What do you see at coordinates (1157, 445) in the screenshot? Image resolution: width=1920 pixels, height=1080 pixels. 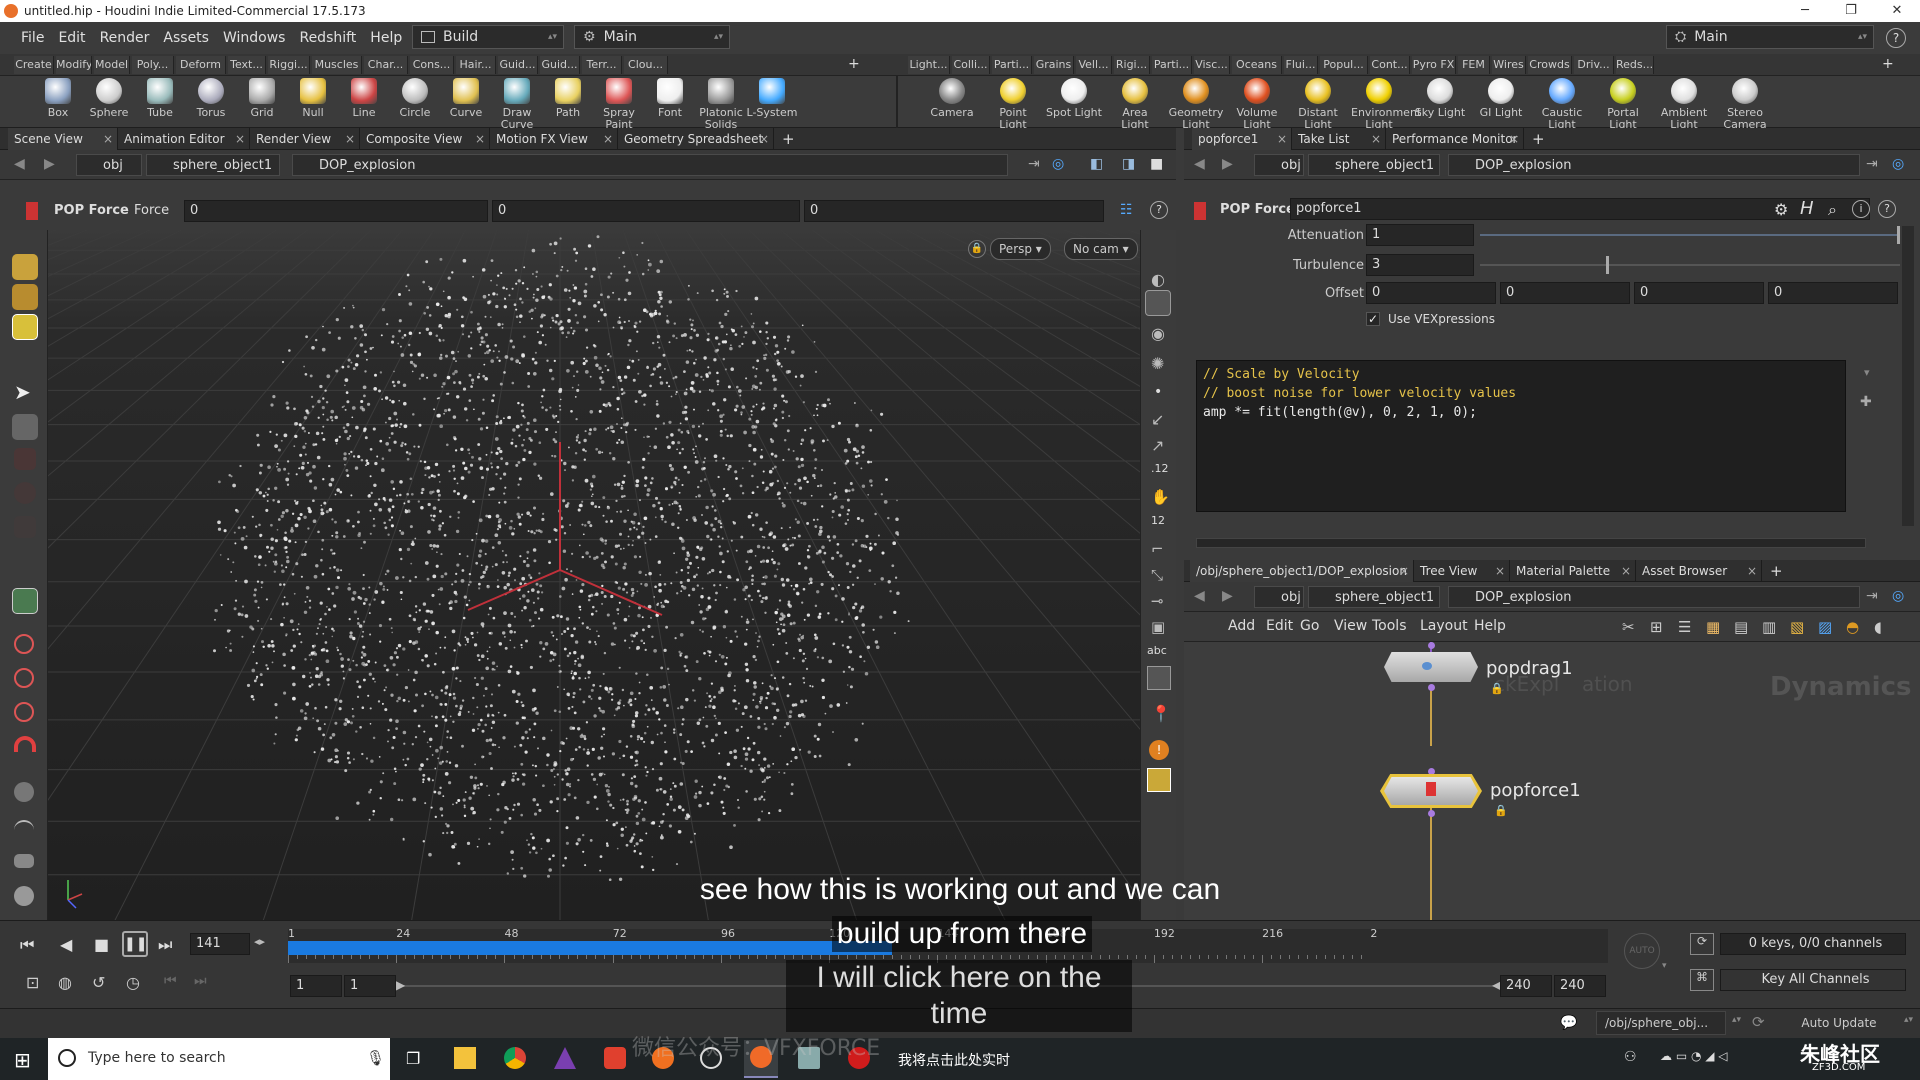 I see `vector-icon: ↗` at bounding box center [1157, 445].